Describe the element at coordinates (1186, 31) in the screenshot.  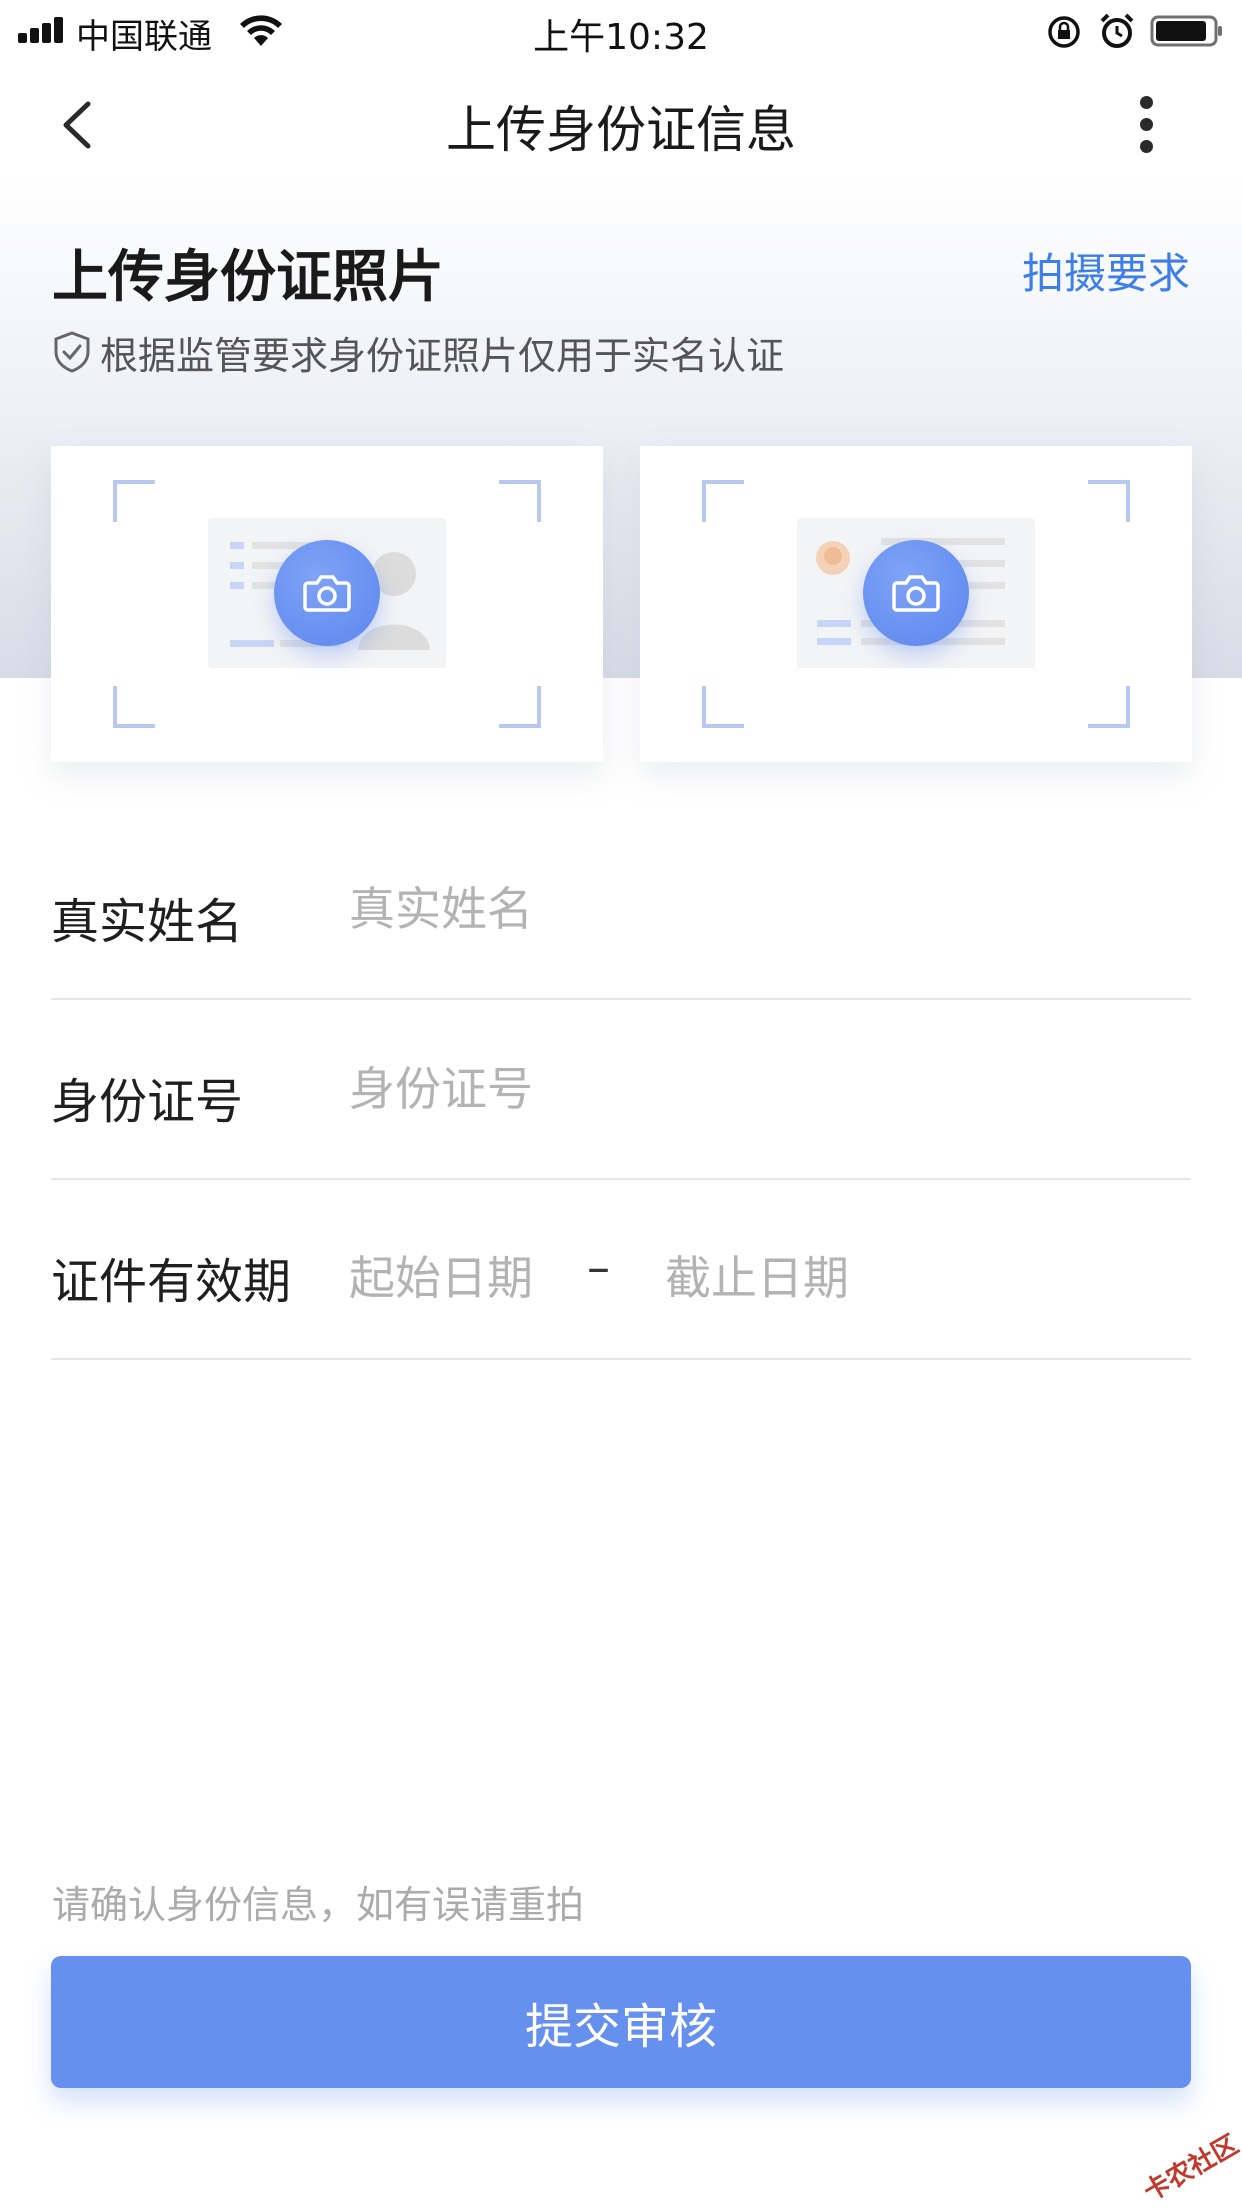
I see `battery-icon` at that location.